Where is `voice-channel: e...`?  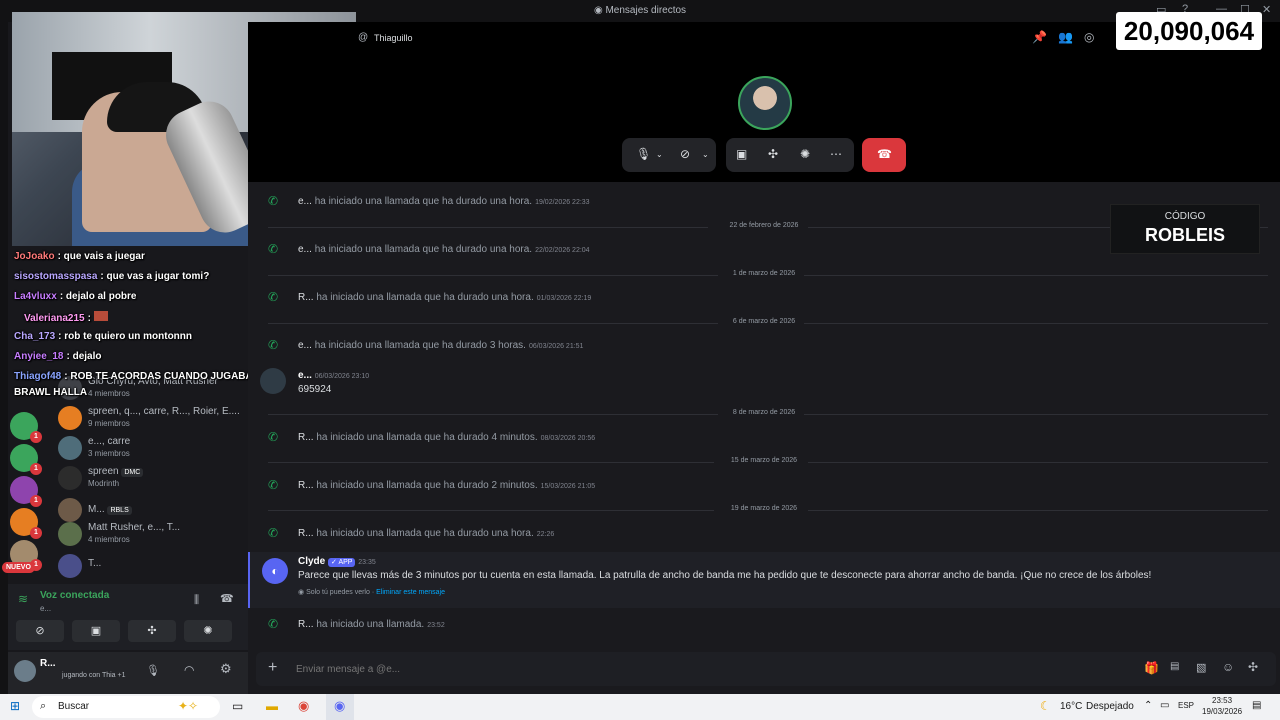 voice-channel: e... is located at coordinates (45, 608).